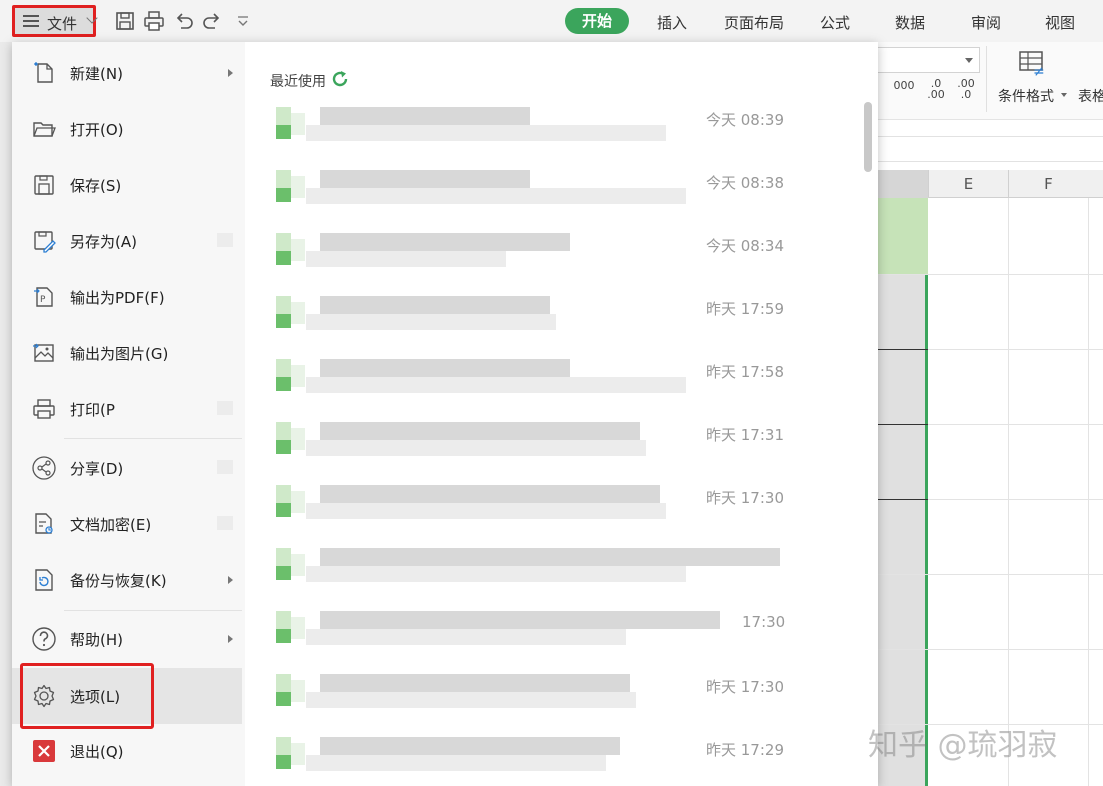 The height and width of the screenshot is (786, 1103). I want to click on recent-file-row: 17:30, so click(556, 634).